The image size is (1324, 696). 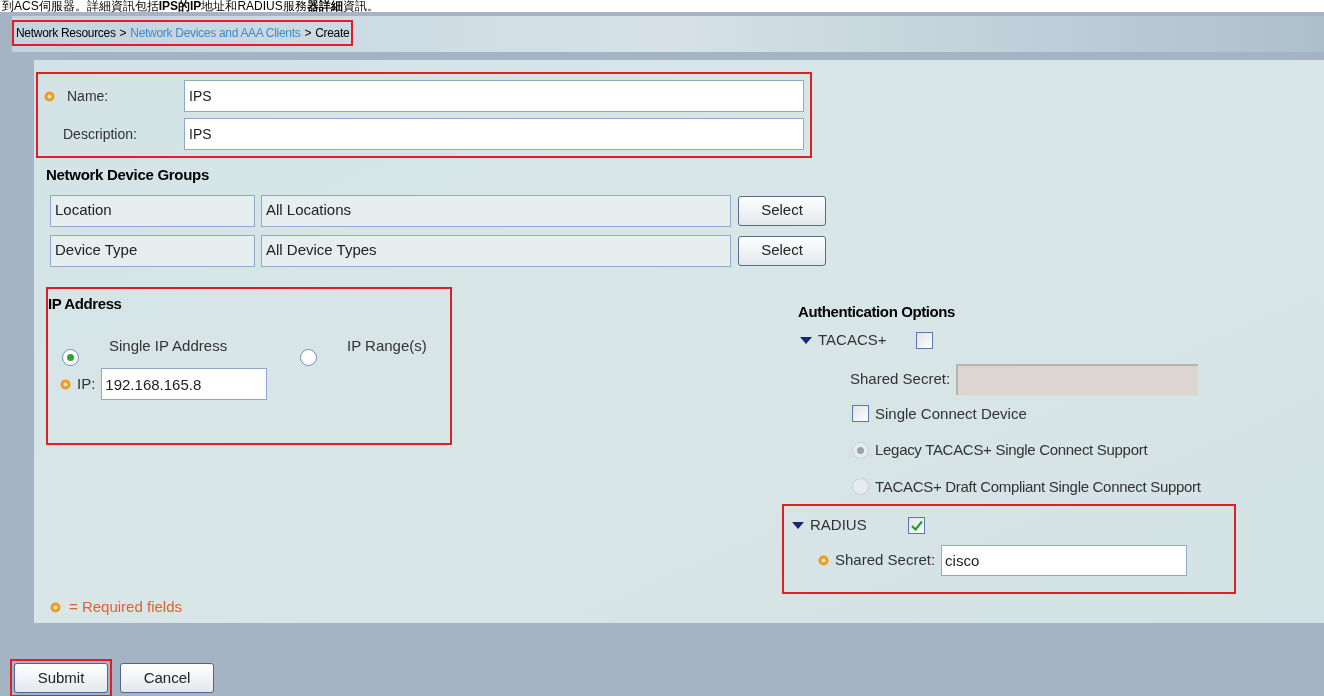 What do you see at coordinates (100, 134) in the screenshot?
I see `field-label: Description:` at bounding box center [100, 134].